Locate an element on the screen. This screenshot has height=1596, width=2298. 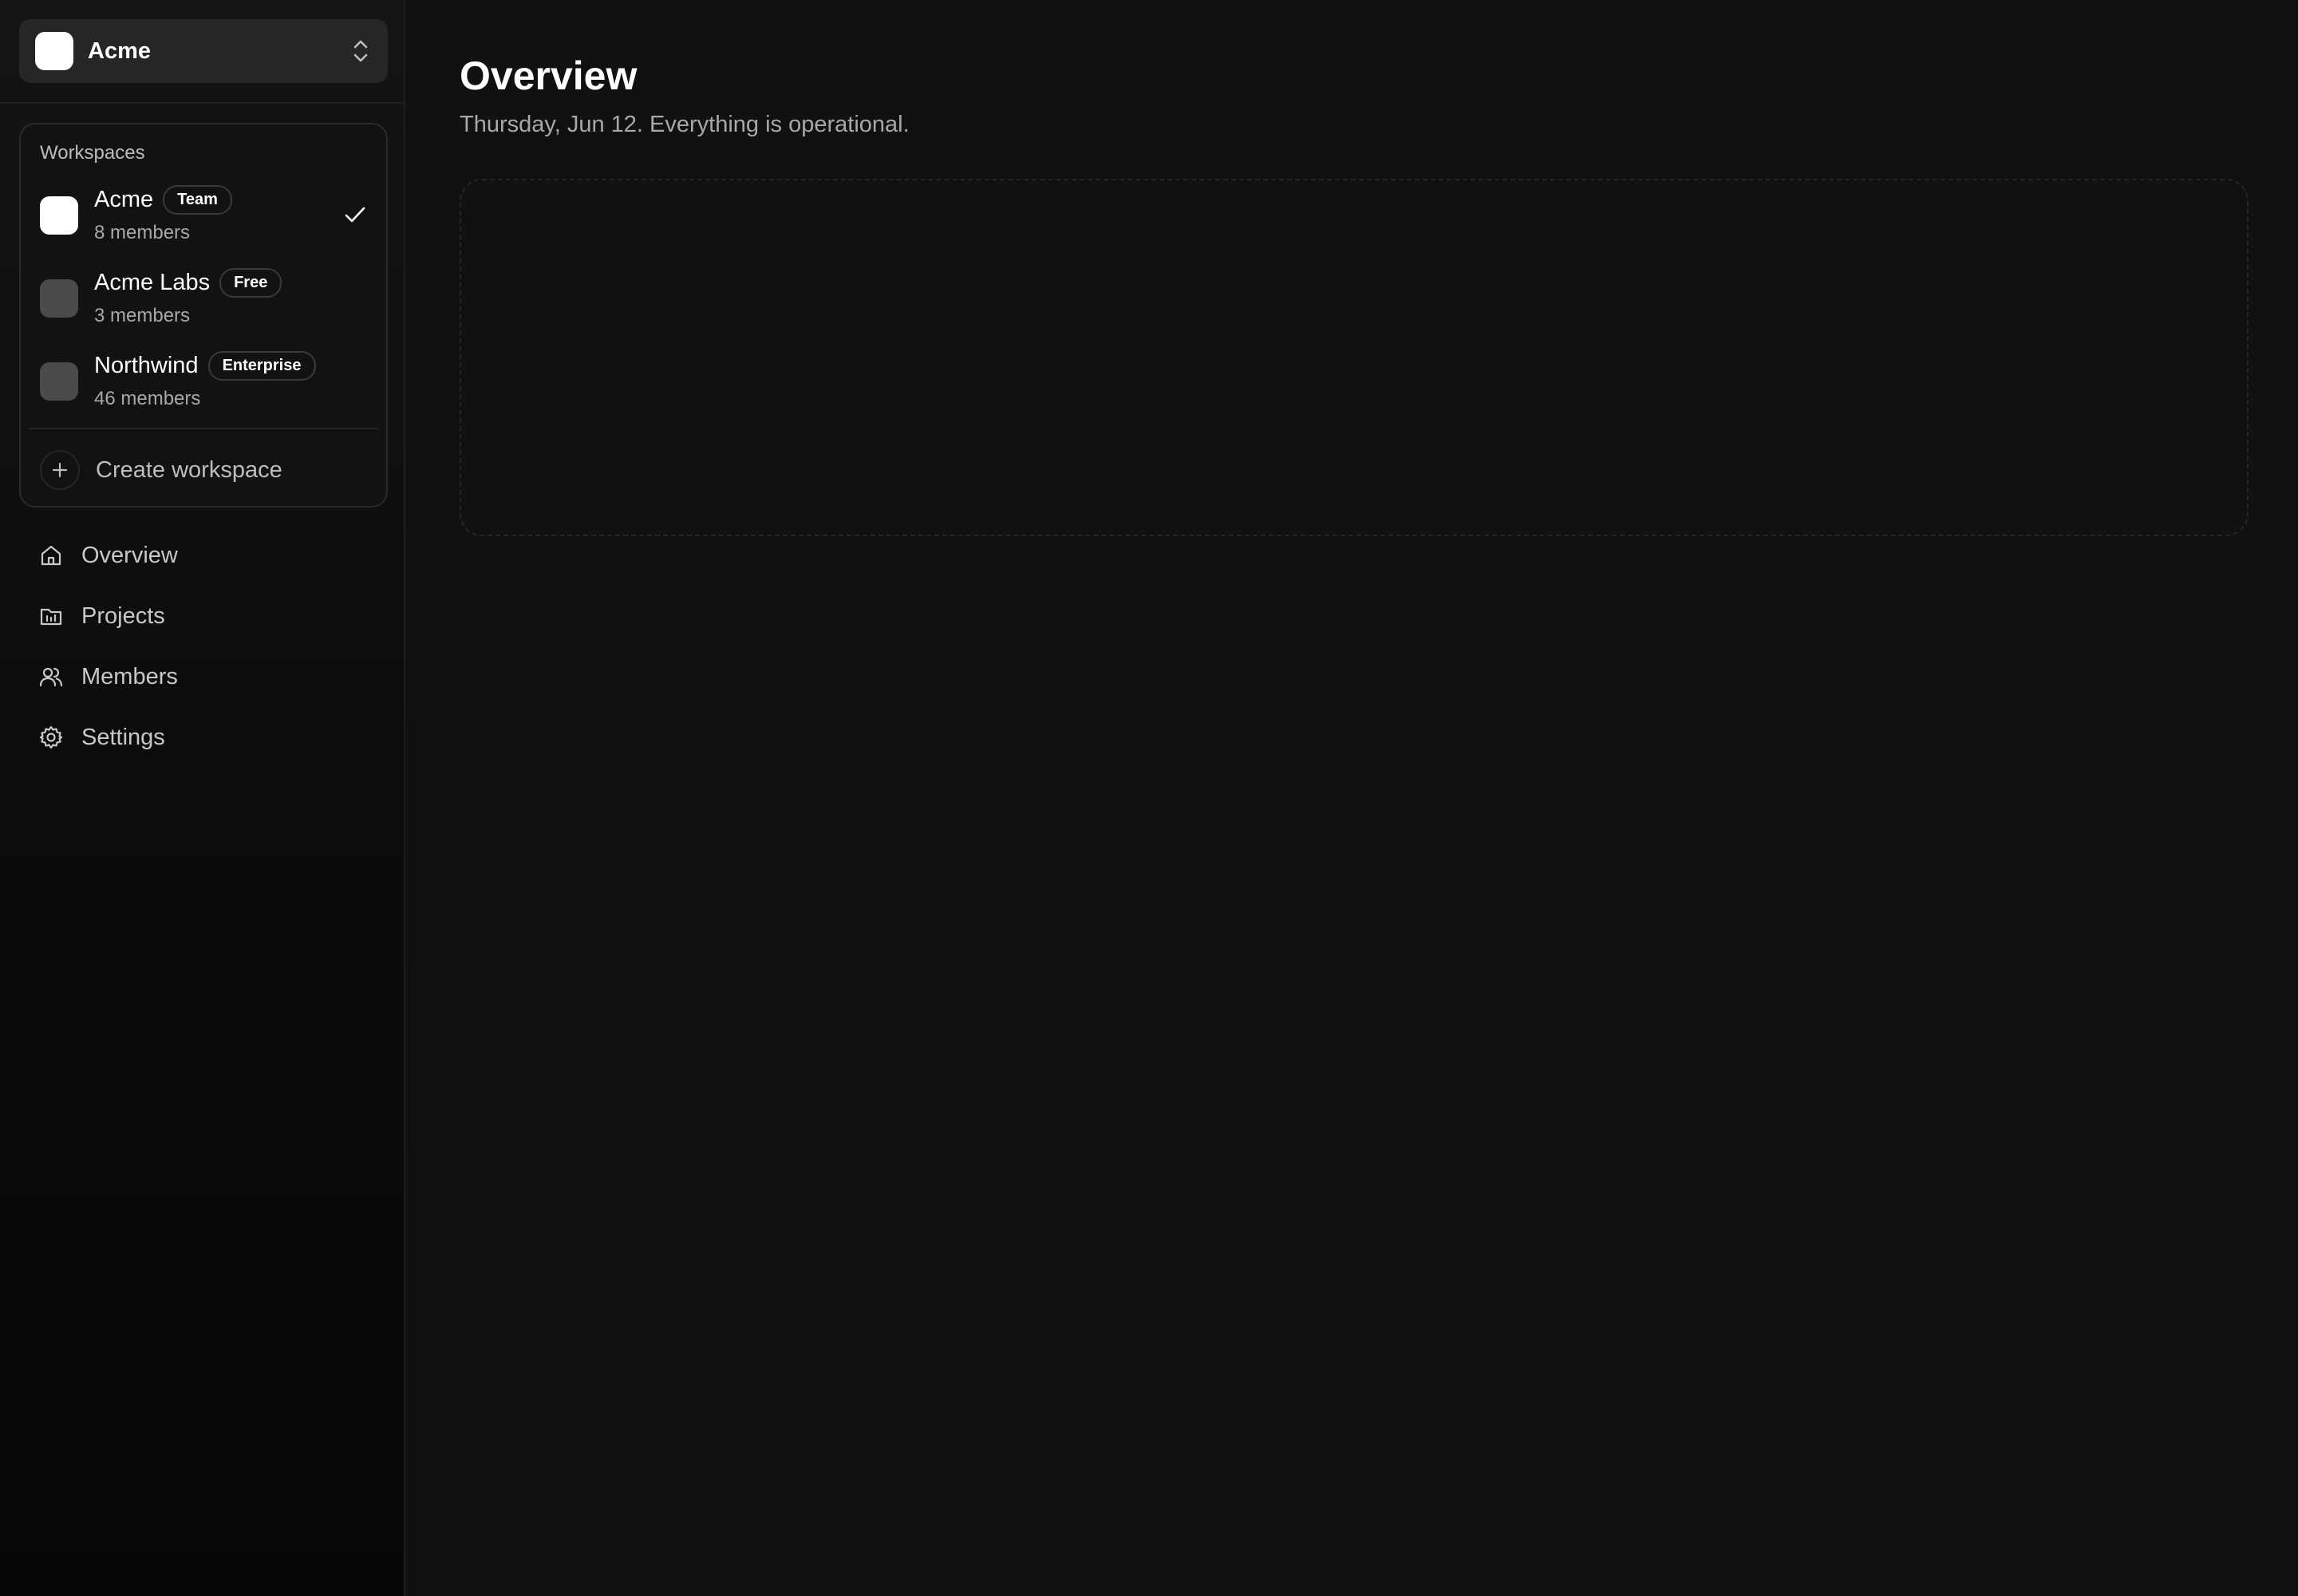
home-icon is located at coordinates (51, 555).